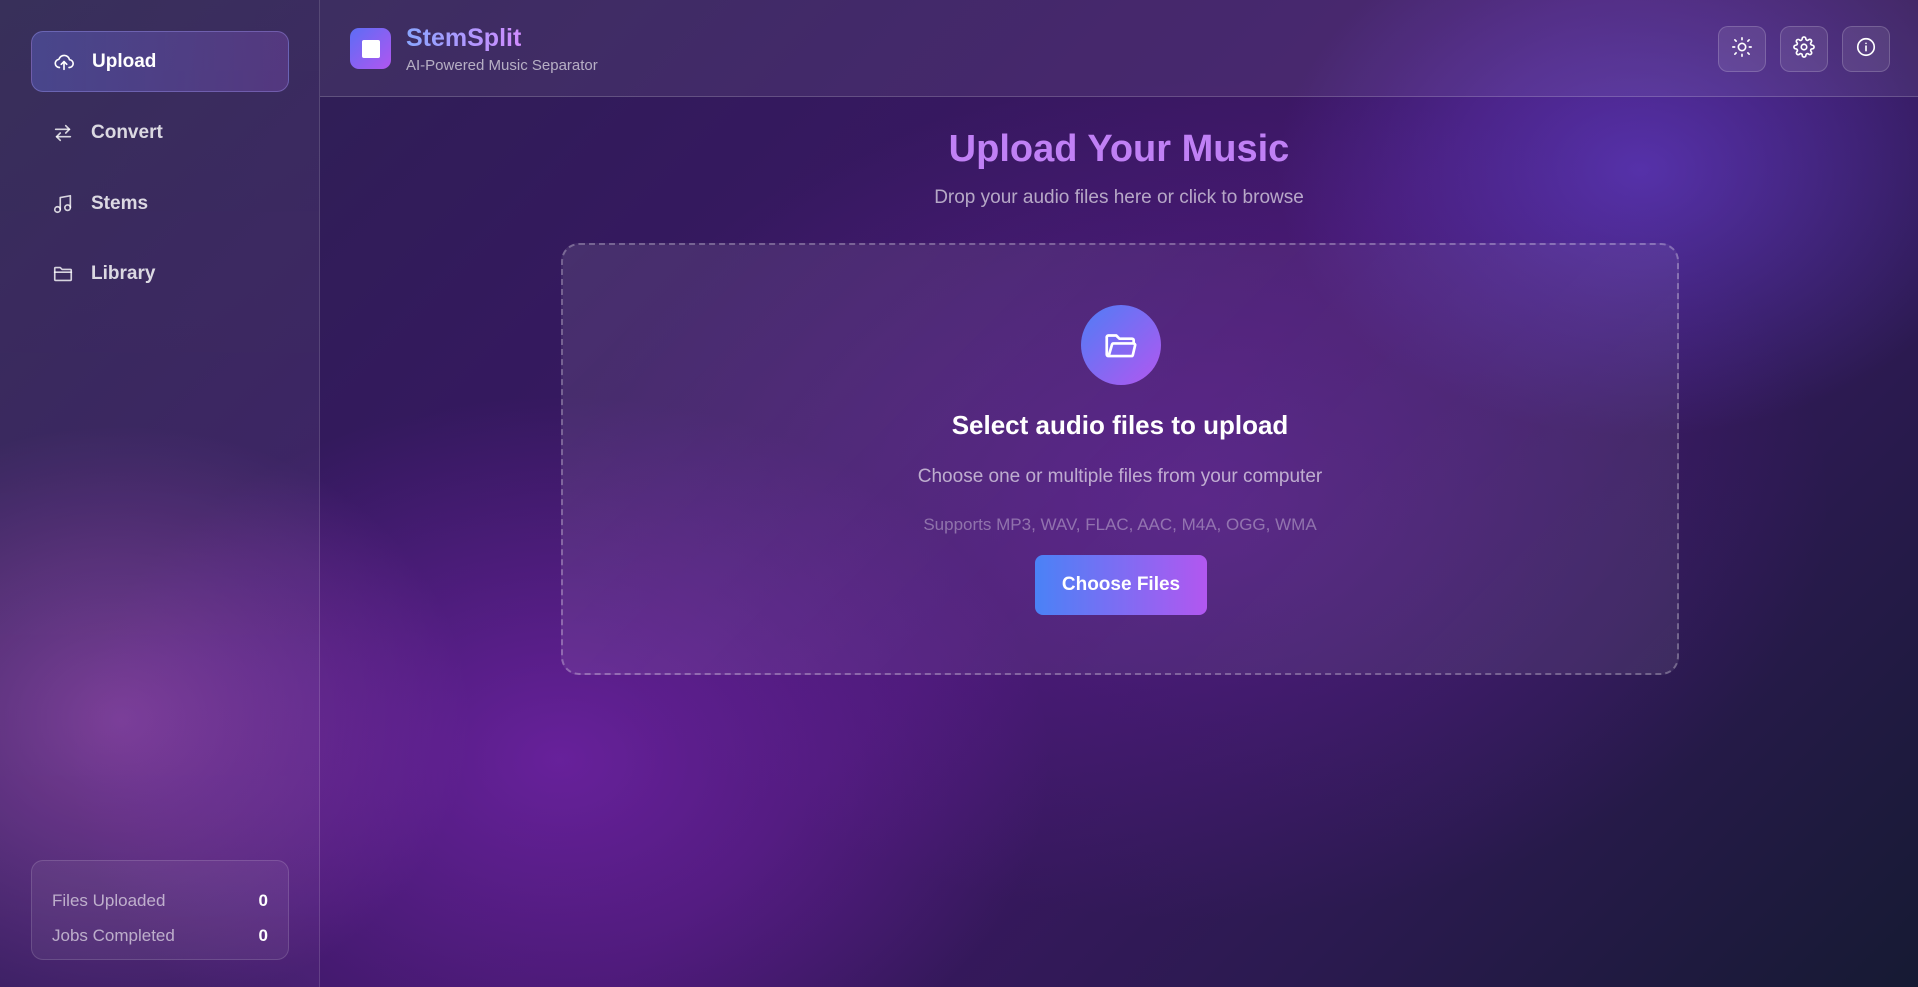  I want to click on sidebar-item-library: Library, so click(160, 273).